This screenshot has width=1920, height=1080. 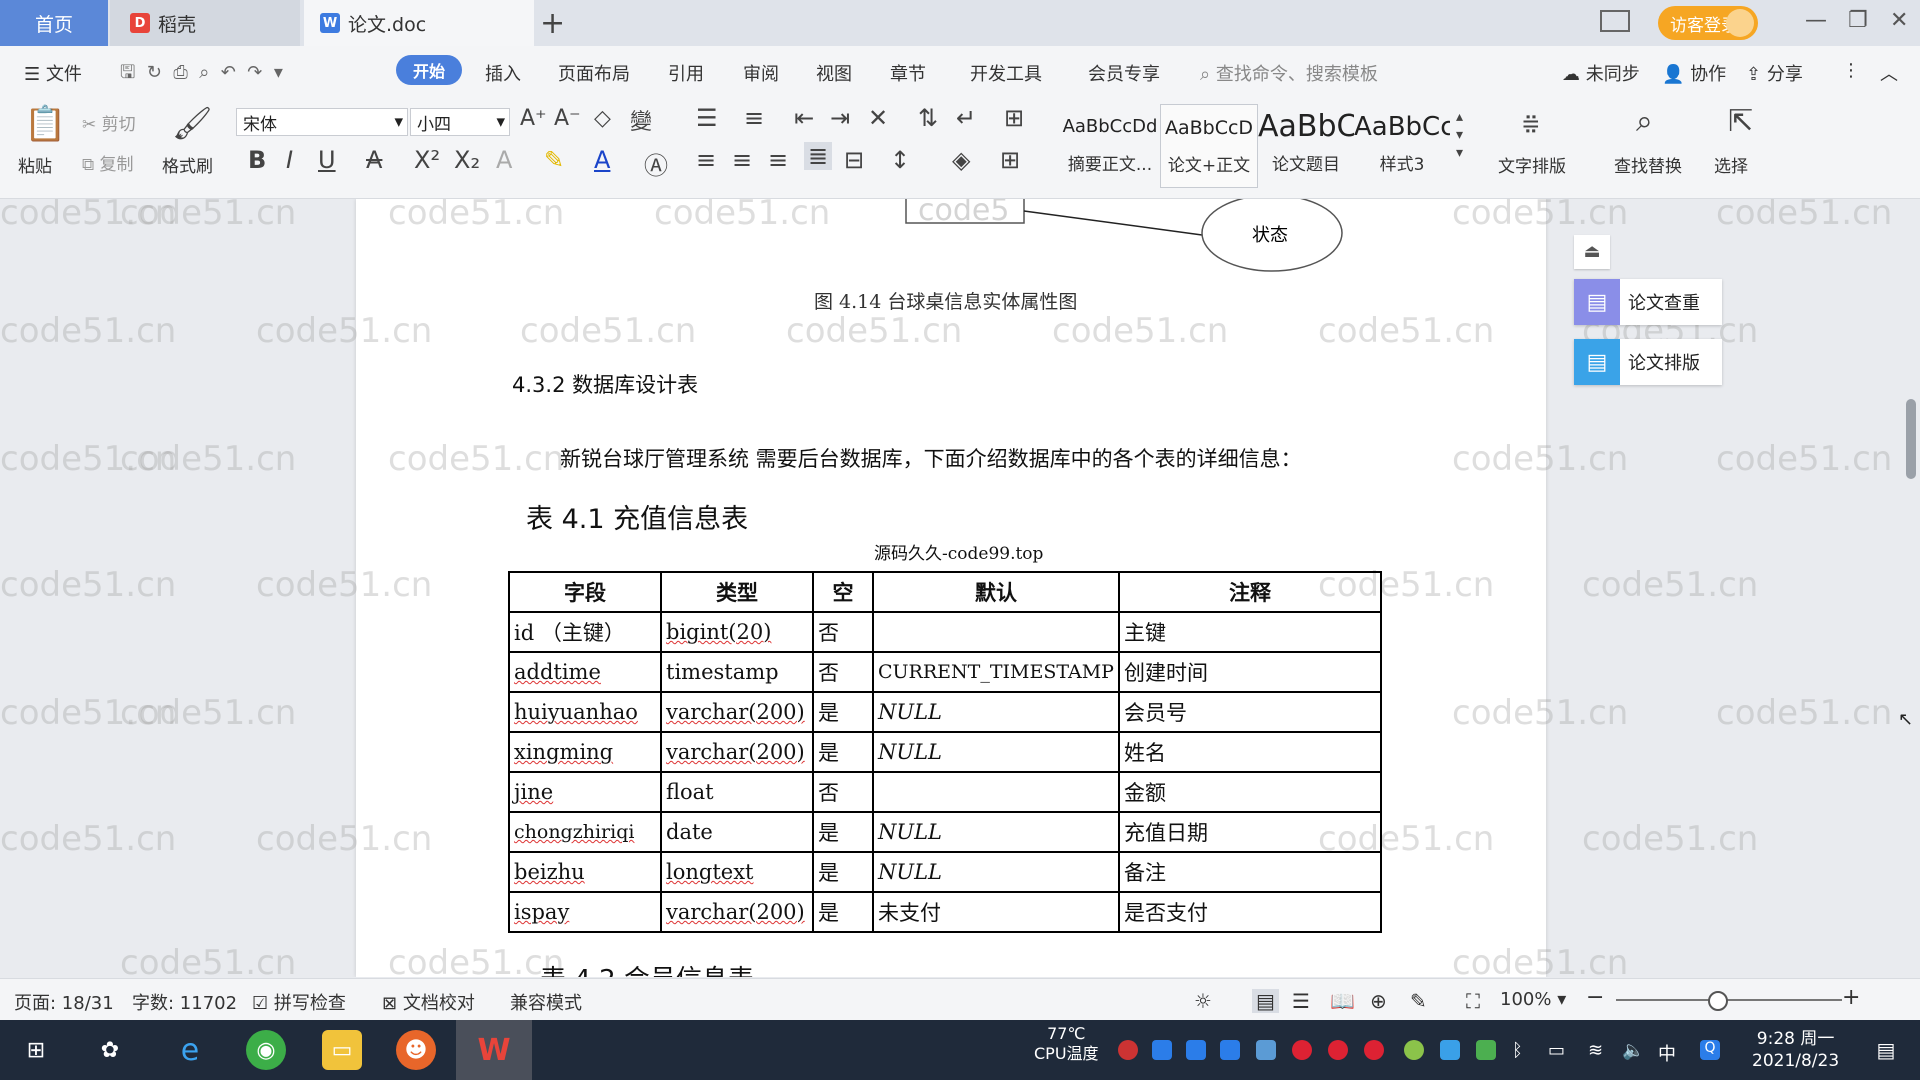 I want to click on panel-toggle-icon: ⏏, so click(x=1592, y=252).